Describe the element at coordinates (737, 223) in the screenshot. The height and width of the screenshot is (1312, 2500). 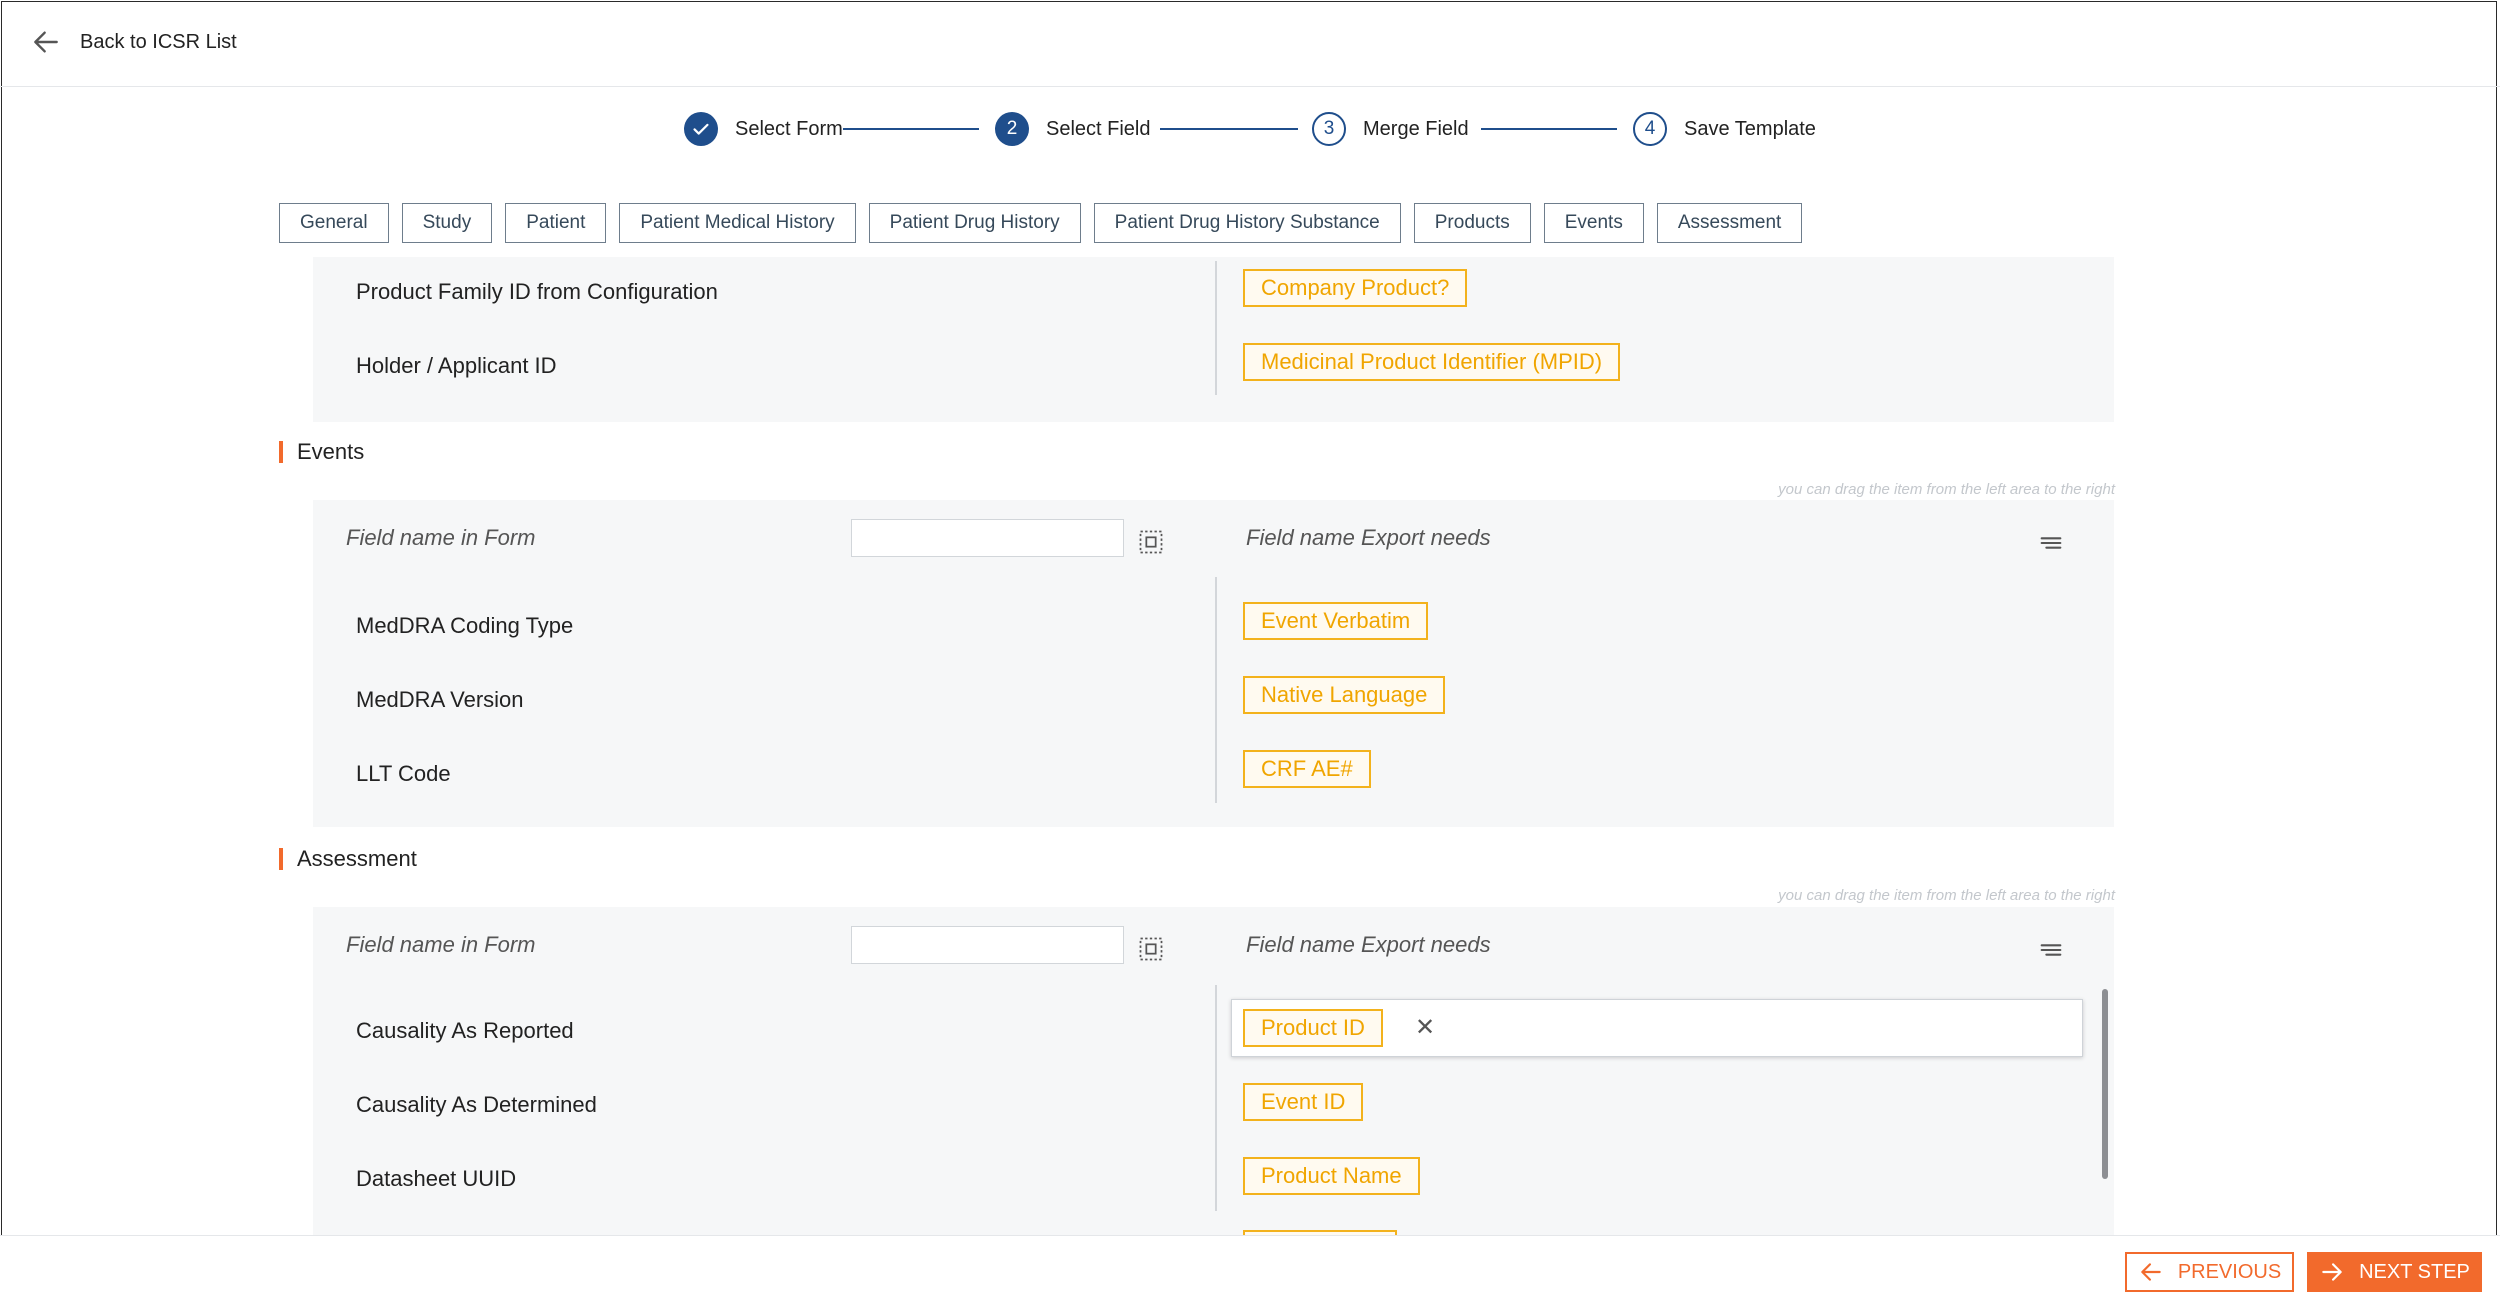
I see `tab-patient-medical-history: Patient Medical History` at that location.